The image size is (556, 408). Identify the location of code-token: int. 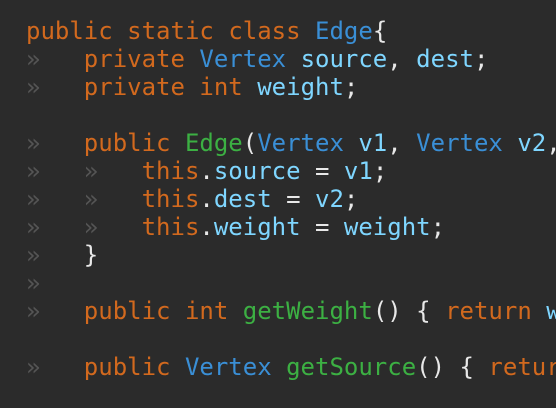
(221, 87).